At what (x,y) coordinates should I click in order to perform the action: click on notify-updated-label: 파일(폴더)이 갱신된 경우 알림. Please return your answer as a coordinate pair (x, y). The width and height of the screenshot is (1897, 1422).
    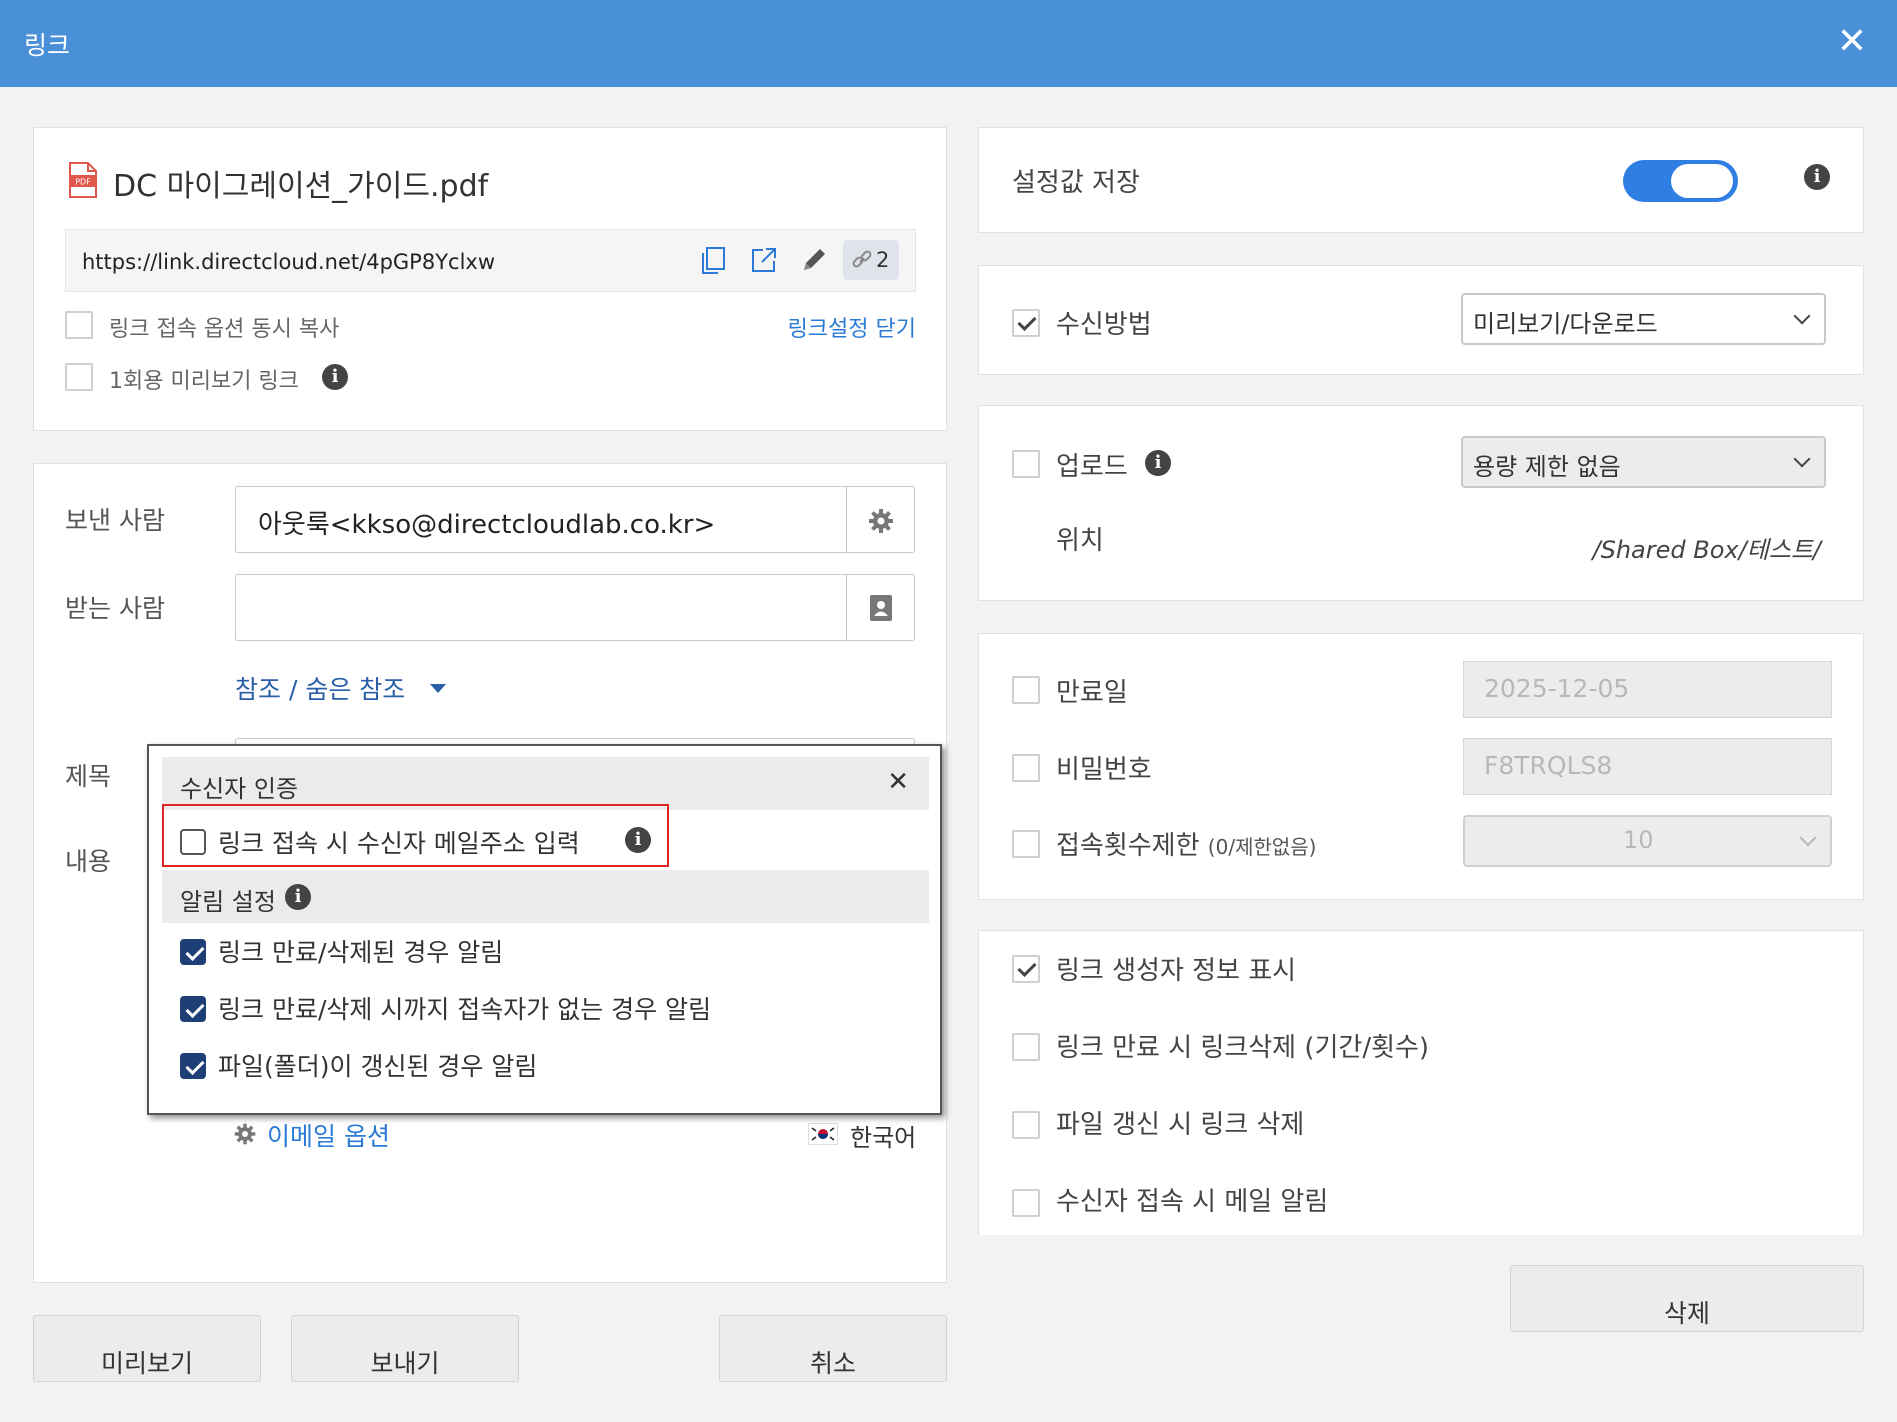
    Looking at the image, I should click on (378, 1066).